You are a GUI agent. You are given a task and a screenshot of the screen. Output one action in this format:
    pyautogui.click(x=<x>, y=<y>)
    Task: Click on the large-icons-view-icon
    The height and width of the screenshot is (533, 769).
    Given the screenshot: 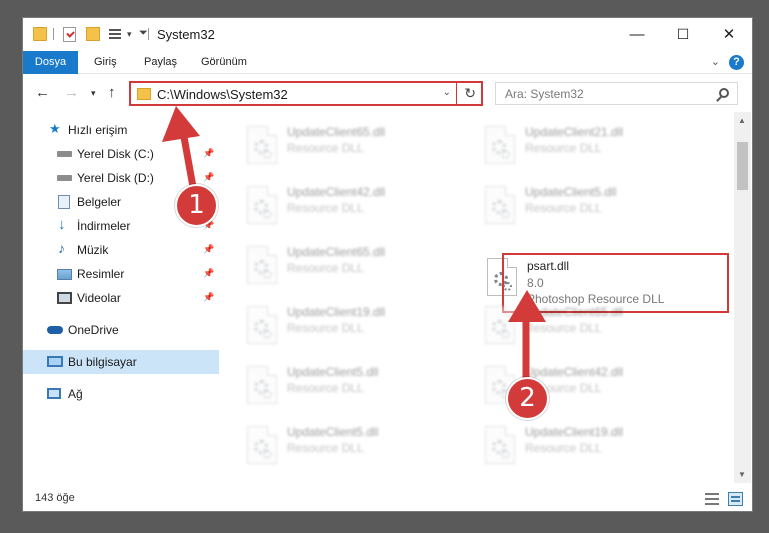 What is the action you would take?
    pyautogui.click(x=735, y=499)
    